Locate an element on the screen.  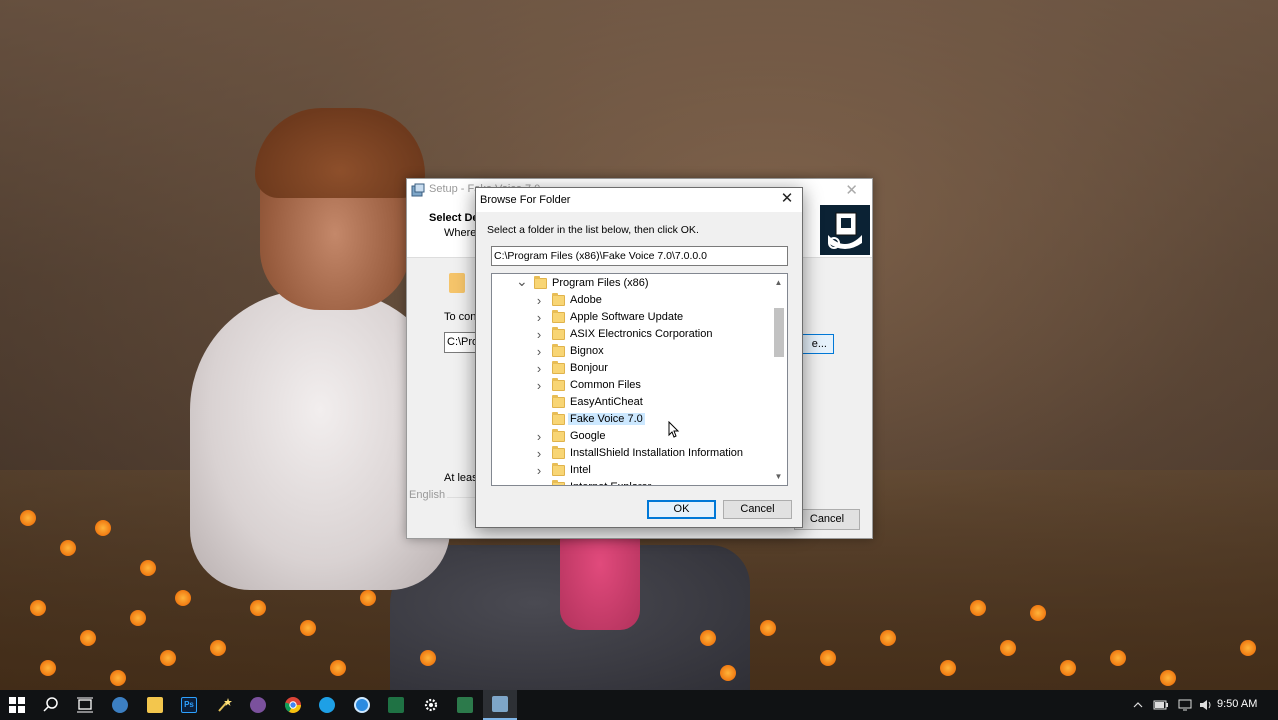
windows-start-icon is located at coordinates (17, 705).